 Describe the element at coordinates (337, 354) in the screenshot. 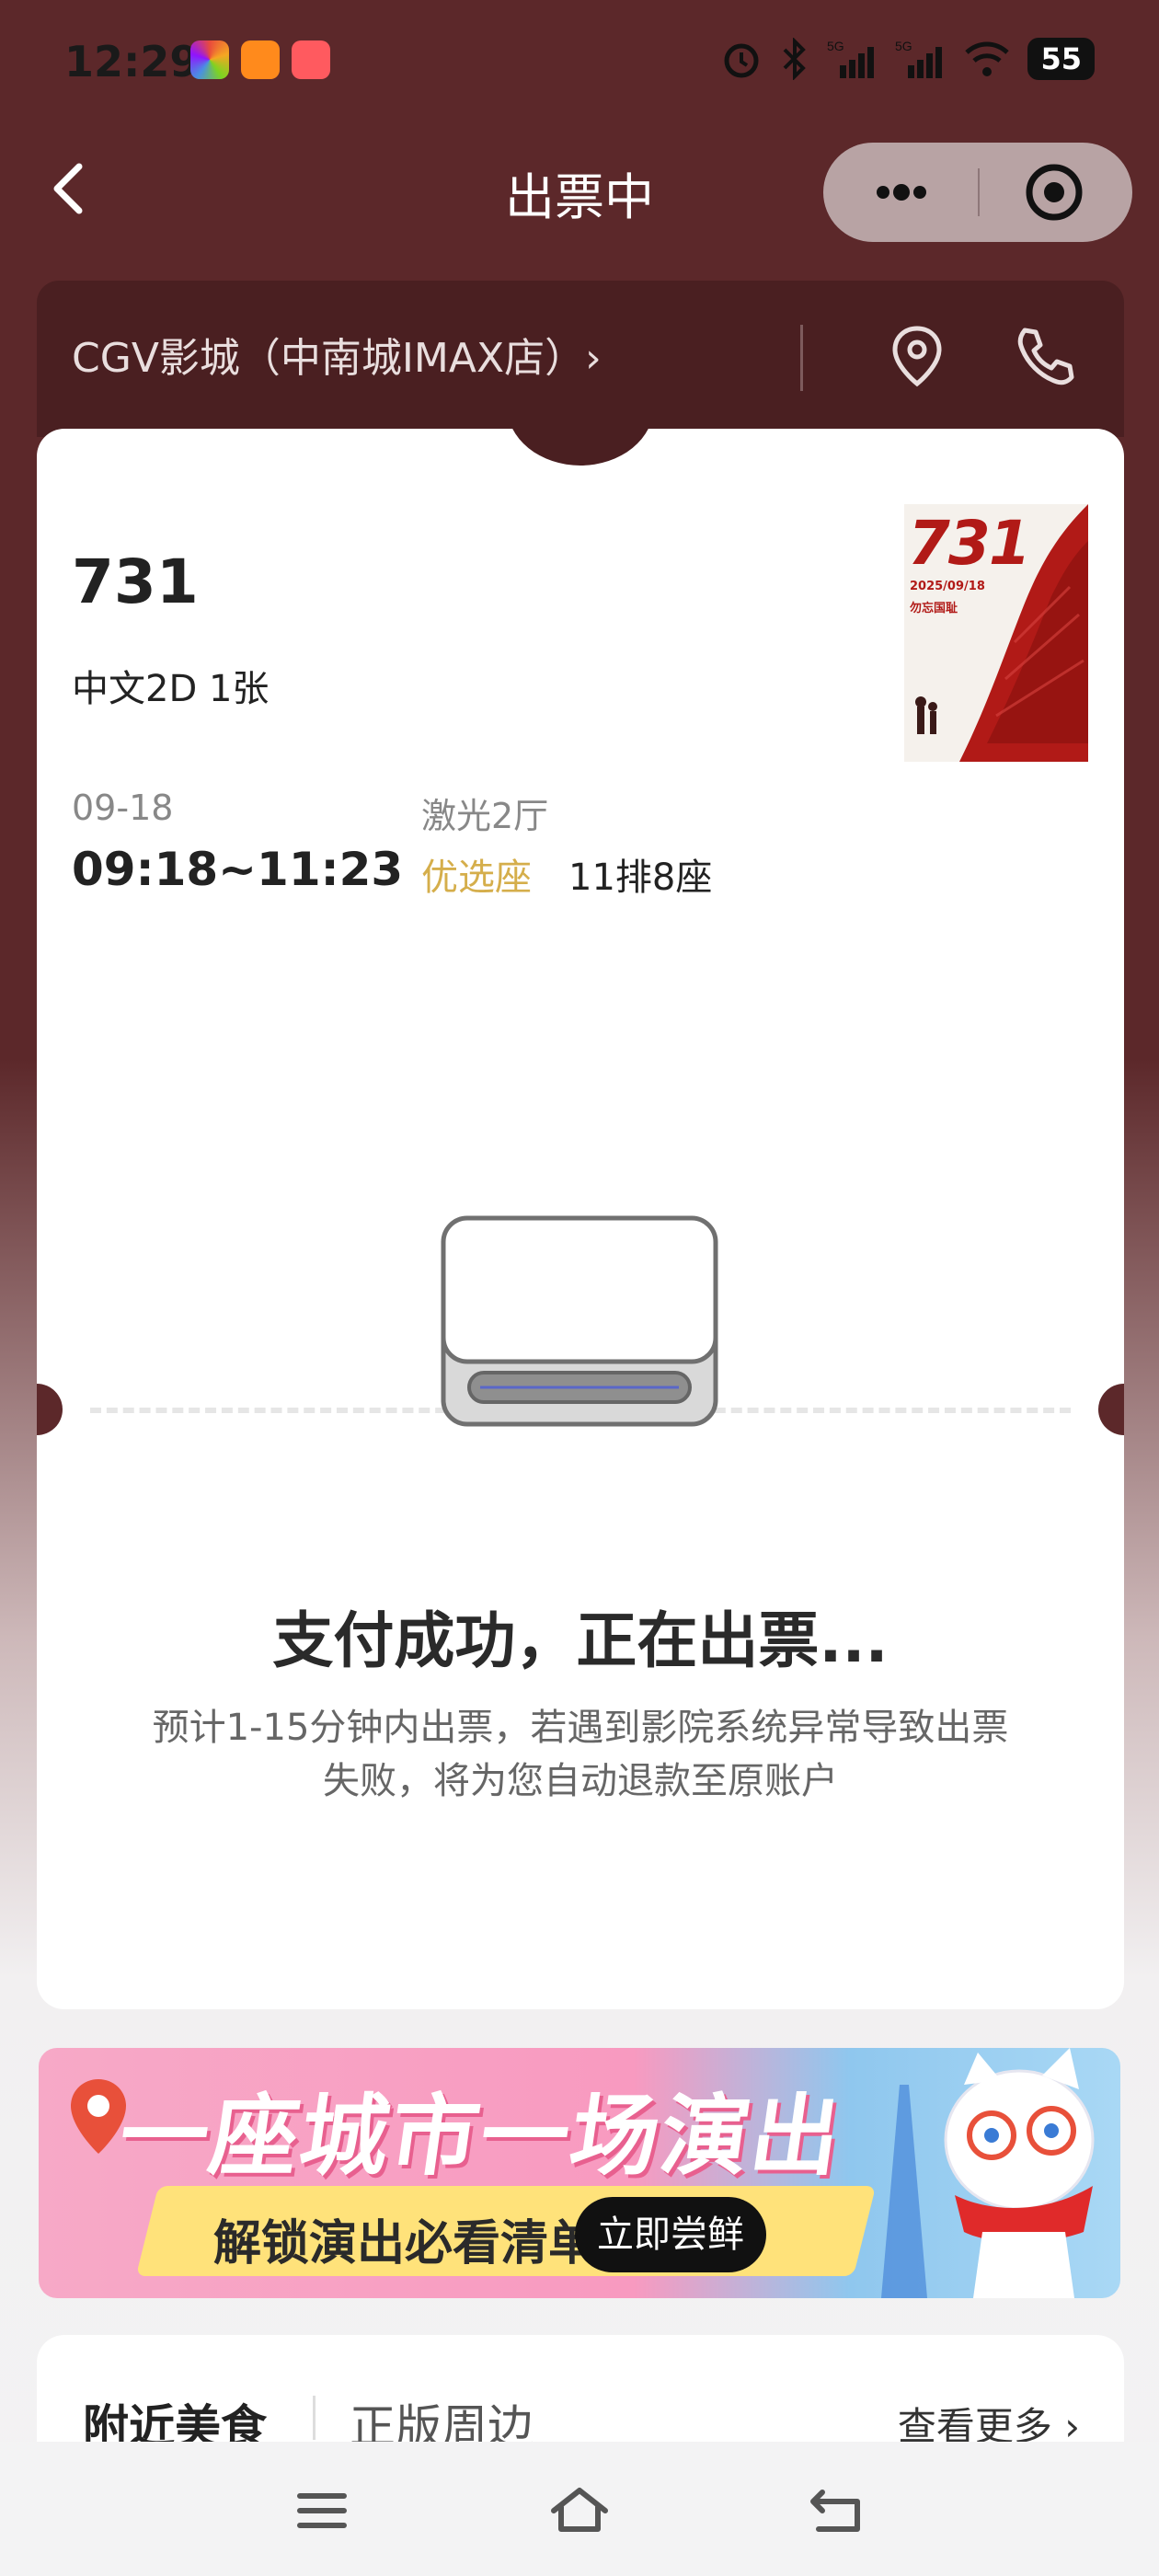

I see `cinema-name-link: CGV影城（中南城IMAX店）›` at that location.